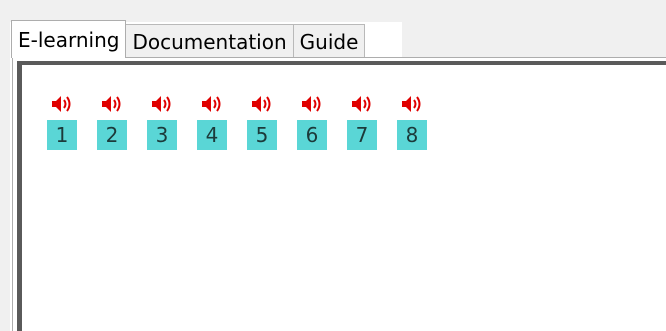  I want to click on top-margin, so click(333, 11).